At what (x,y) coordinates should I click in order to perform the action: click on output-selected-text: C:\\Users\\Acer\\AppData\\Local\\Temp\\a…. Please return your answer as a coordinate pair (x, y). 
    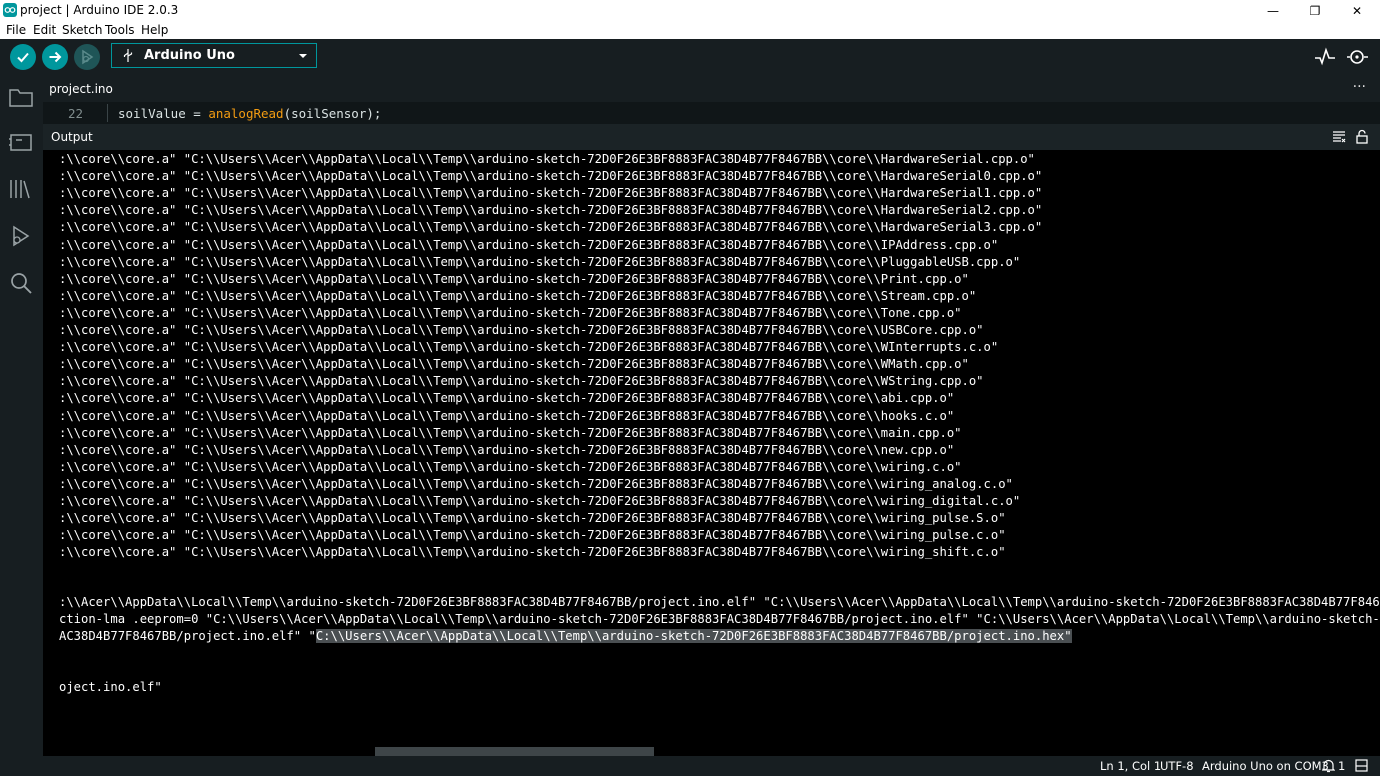
    Looking at the image, I should click on (693, 636).